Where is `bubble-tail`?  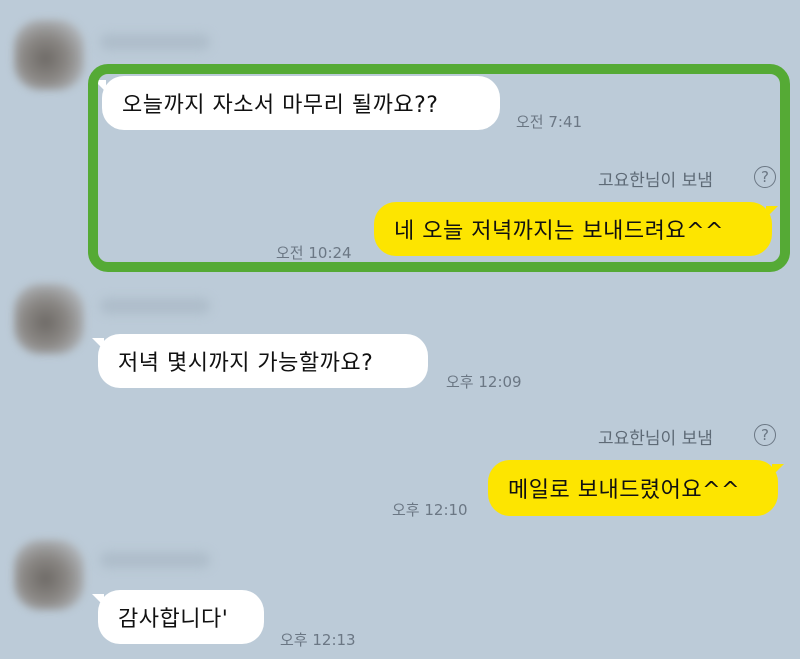 bubble-tail is located at coordinates (778, 470).